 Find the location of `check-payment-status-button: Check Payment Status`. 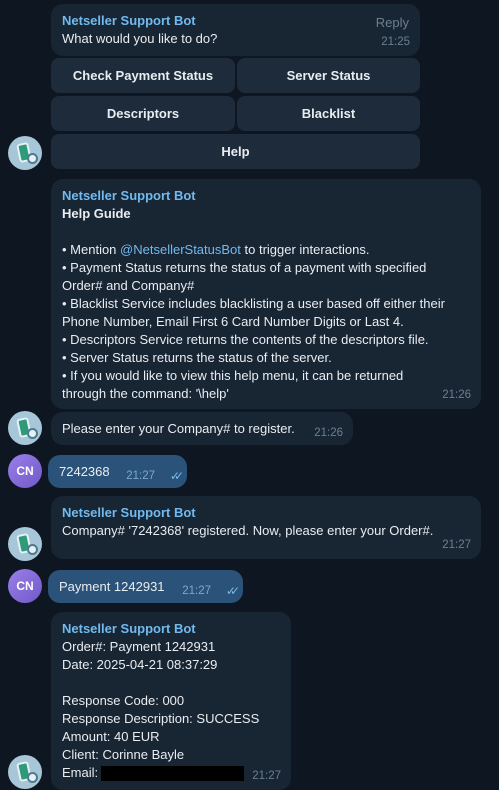

check-payment-status-button: Check Payment Status is located at coordinates (143, 75).